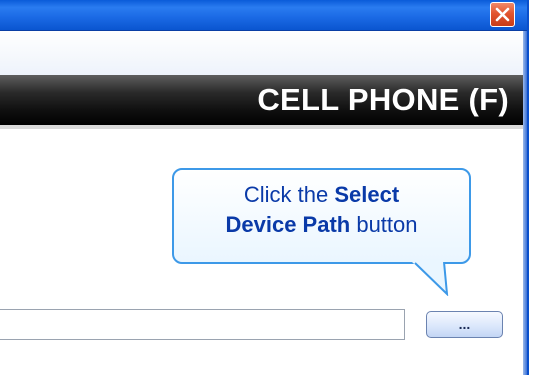 The image size is (543, 375). I want to click on header-divider, so click(261, 127).